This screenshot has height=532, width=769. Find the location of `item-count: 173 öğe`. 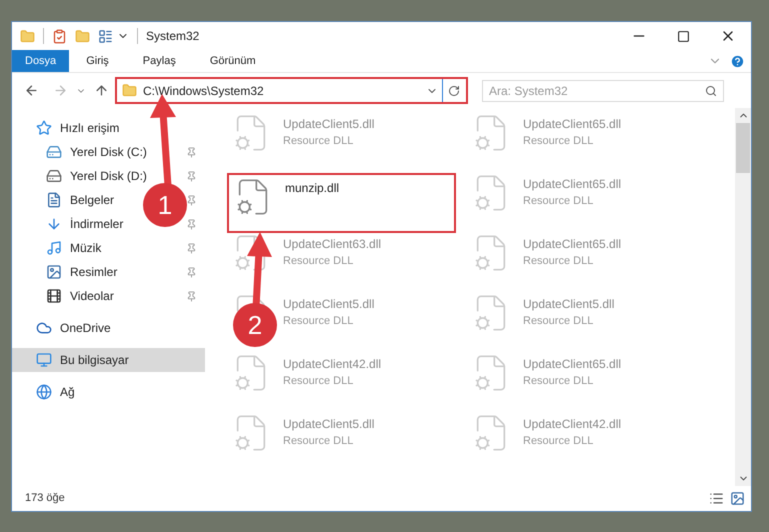

item-count: 173 öğe is located at coordinates (45, 498).